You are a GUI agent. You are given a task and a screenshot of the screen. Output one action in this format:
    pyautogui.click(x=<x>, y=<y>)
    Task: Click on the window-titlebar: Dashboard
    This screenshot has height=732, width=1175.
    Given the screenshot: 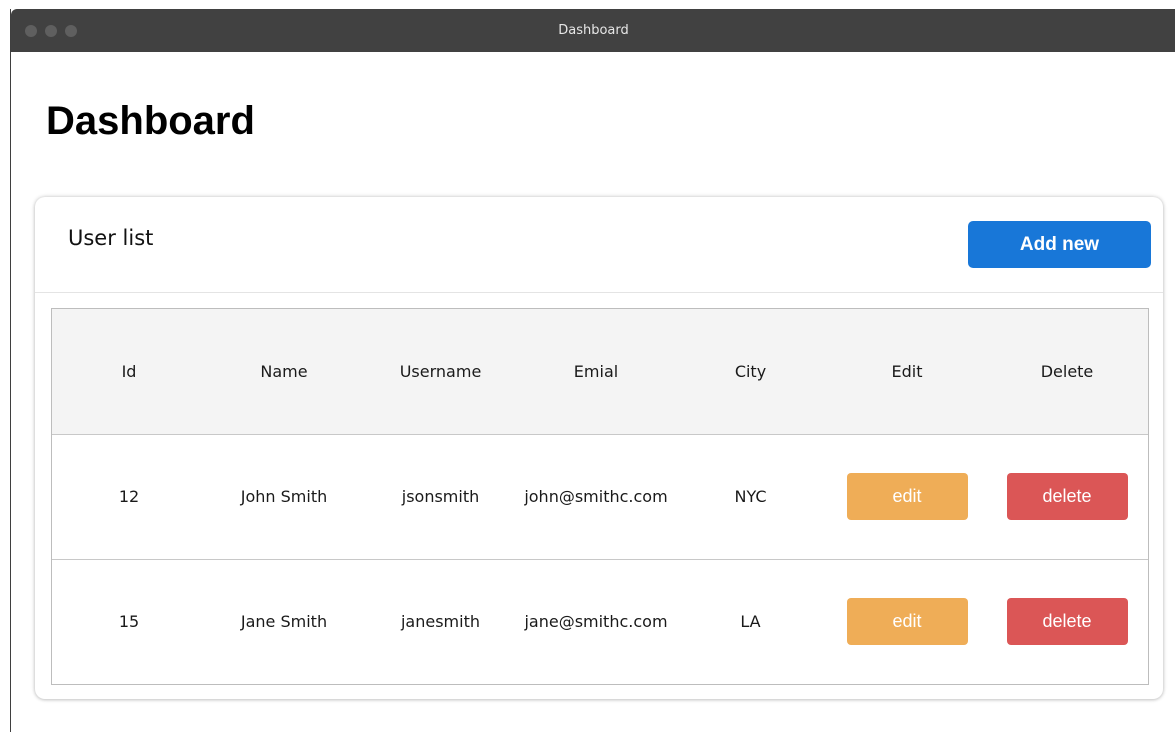 What is the action you would take?
    pyautogui.click(x=593, y=30)
    